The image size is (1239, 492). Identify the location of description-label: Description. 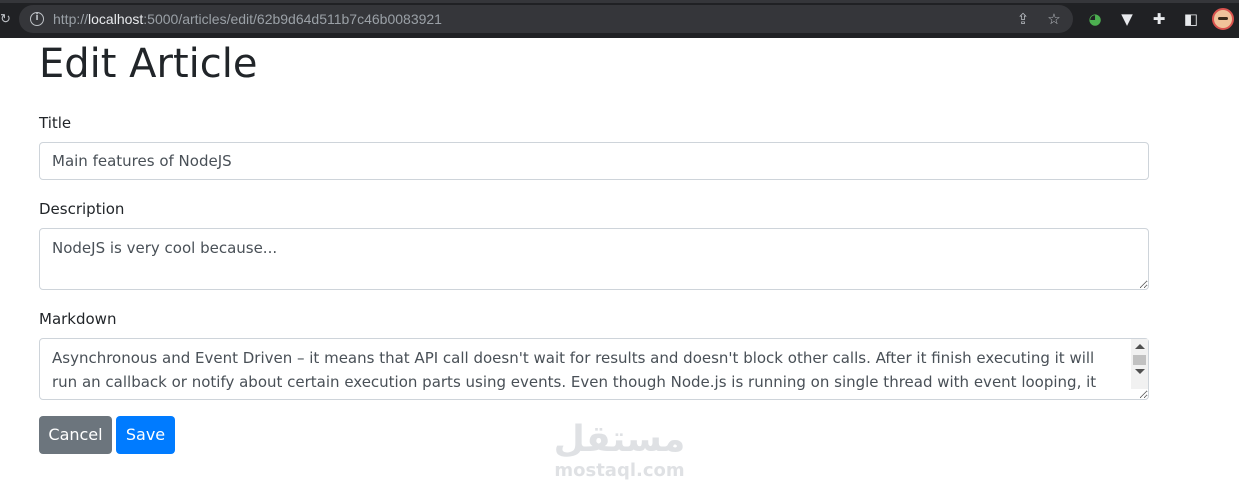
(82, 209).